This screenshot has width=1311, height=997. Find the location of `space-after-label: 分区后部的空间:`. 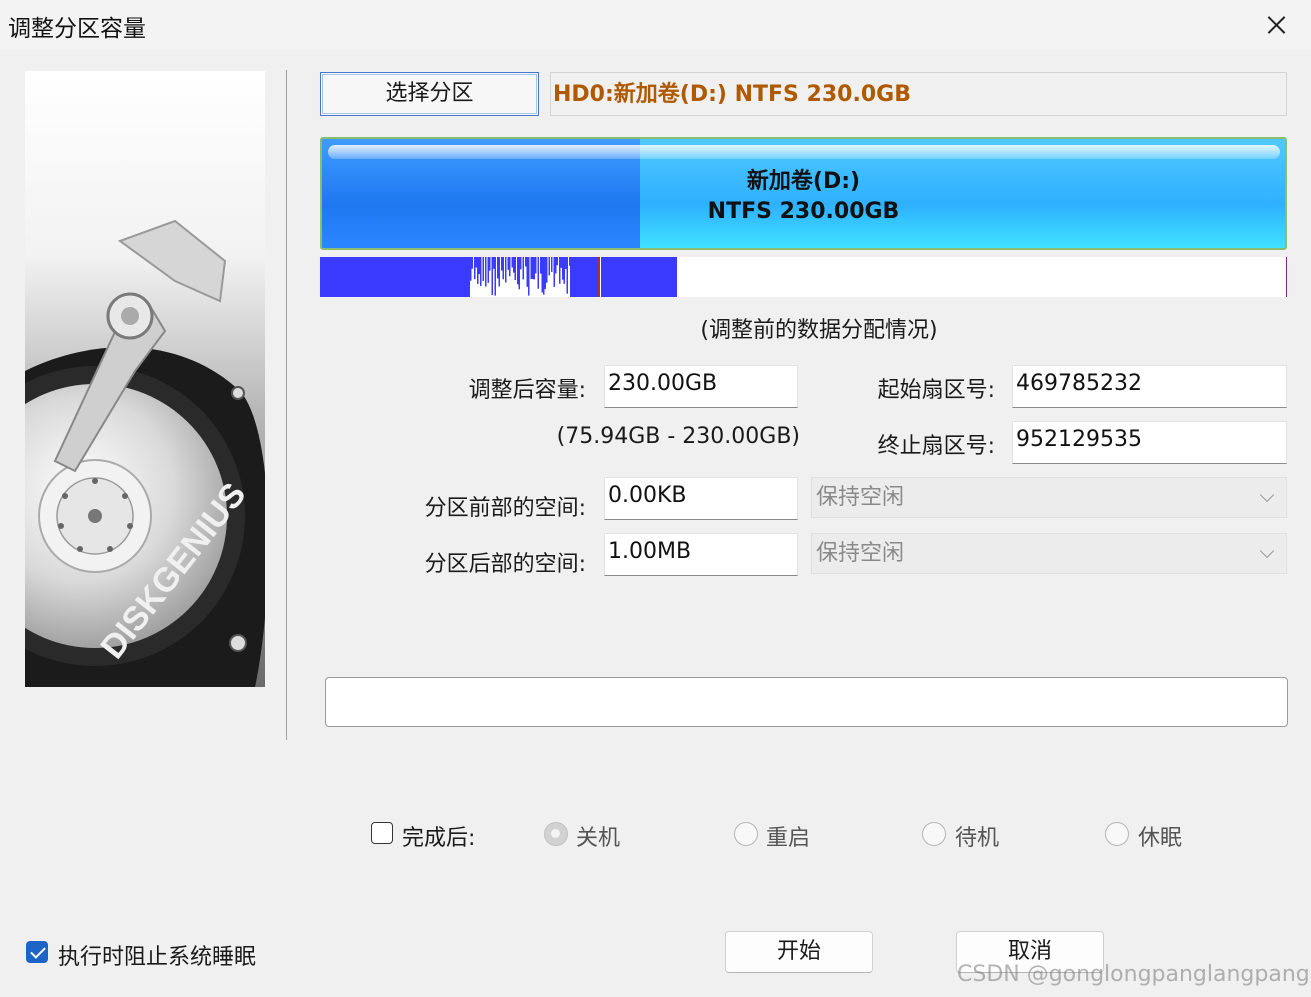

space-after-label: 分区后部的空间: is located at coordinates (505, 564).